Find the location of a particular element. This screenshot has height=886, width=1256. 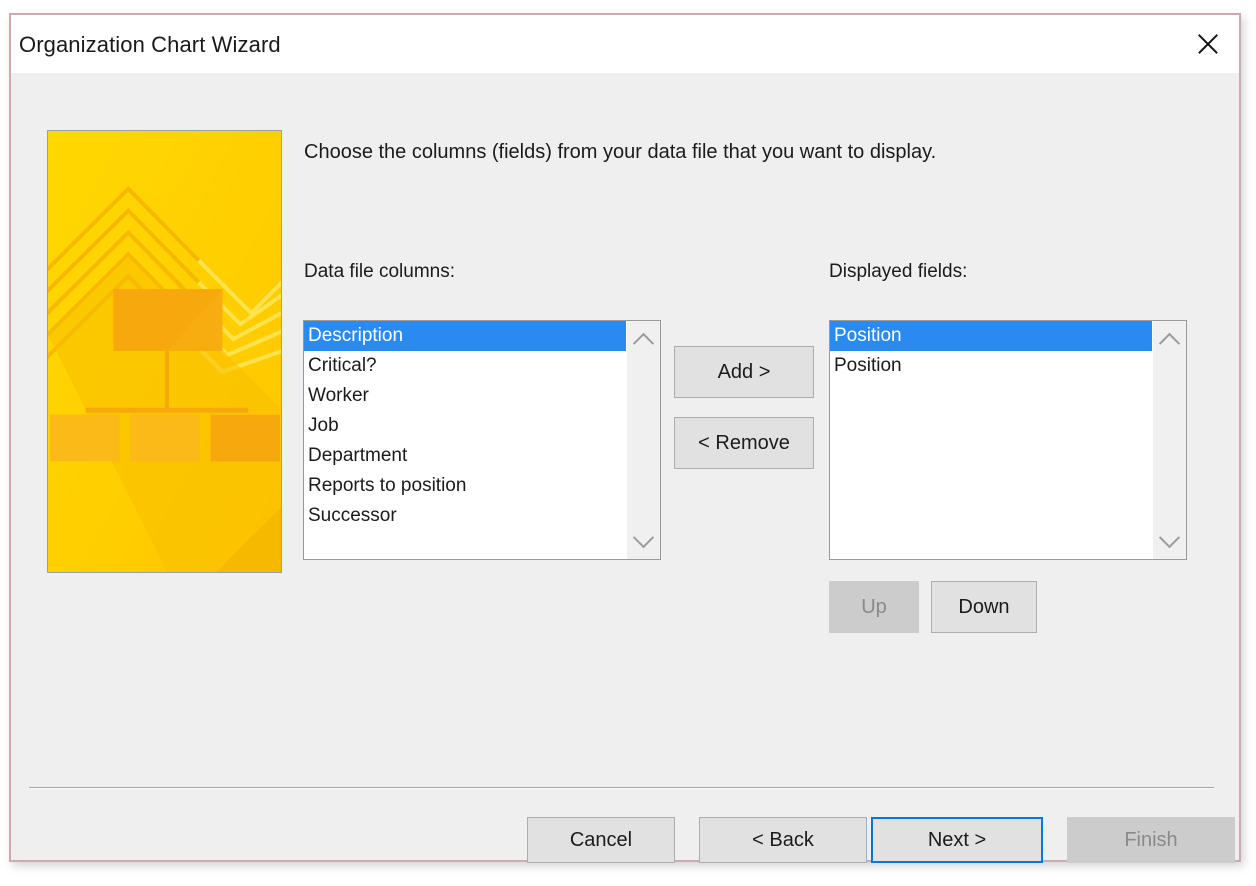

cancel-button: Cancel is located at coordinates (601, 840).